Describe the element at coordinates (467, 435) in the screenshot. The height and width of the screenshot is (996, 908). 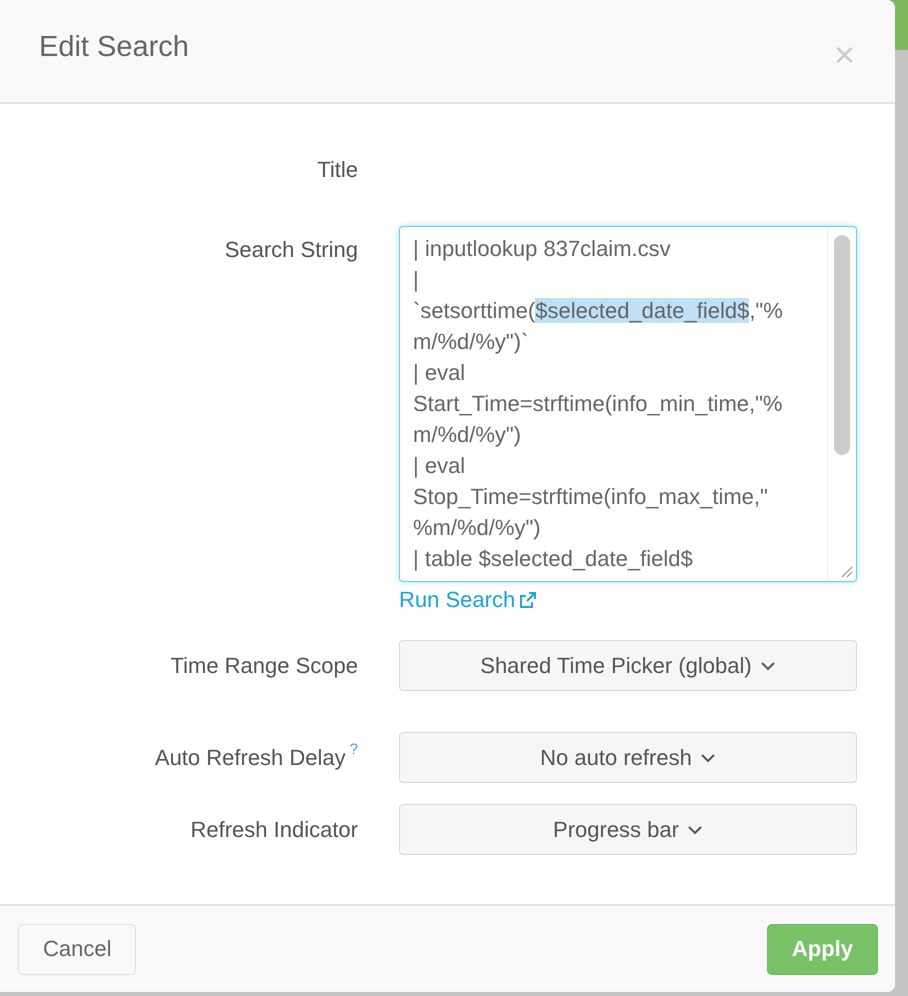
I see `code-line: m/%d/%y")` at that location.